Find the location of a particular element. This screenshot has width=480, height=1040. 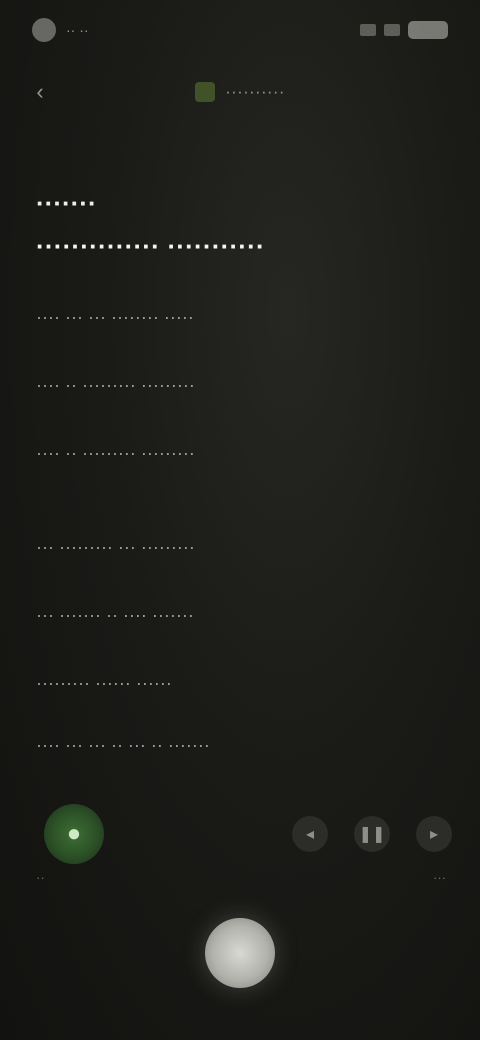

transcript-line: ···· ··· ··· ········ ····· is located at coordinates (115, 317).